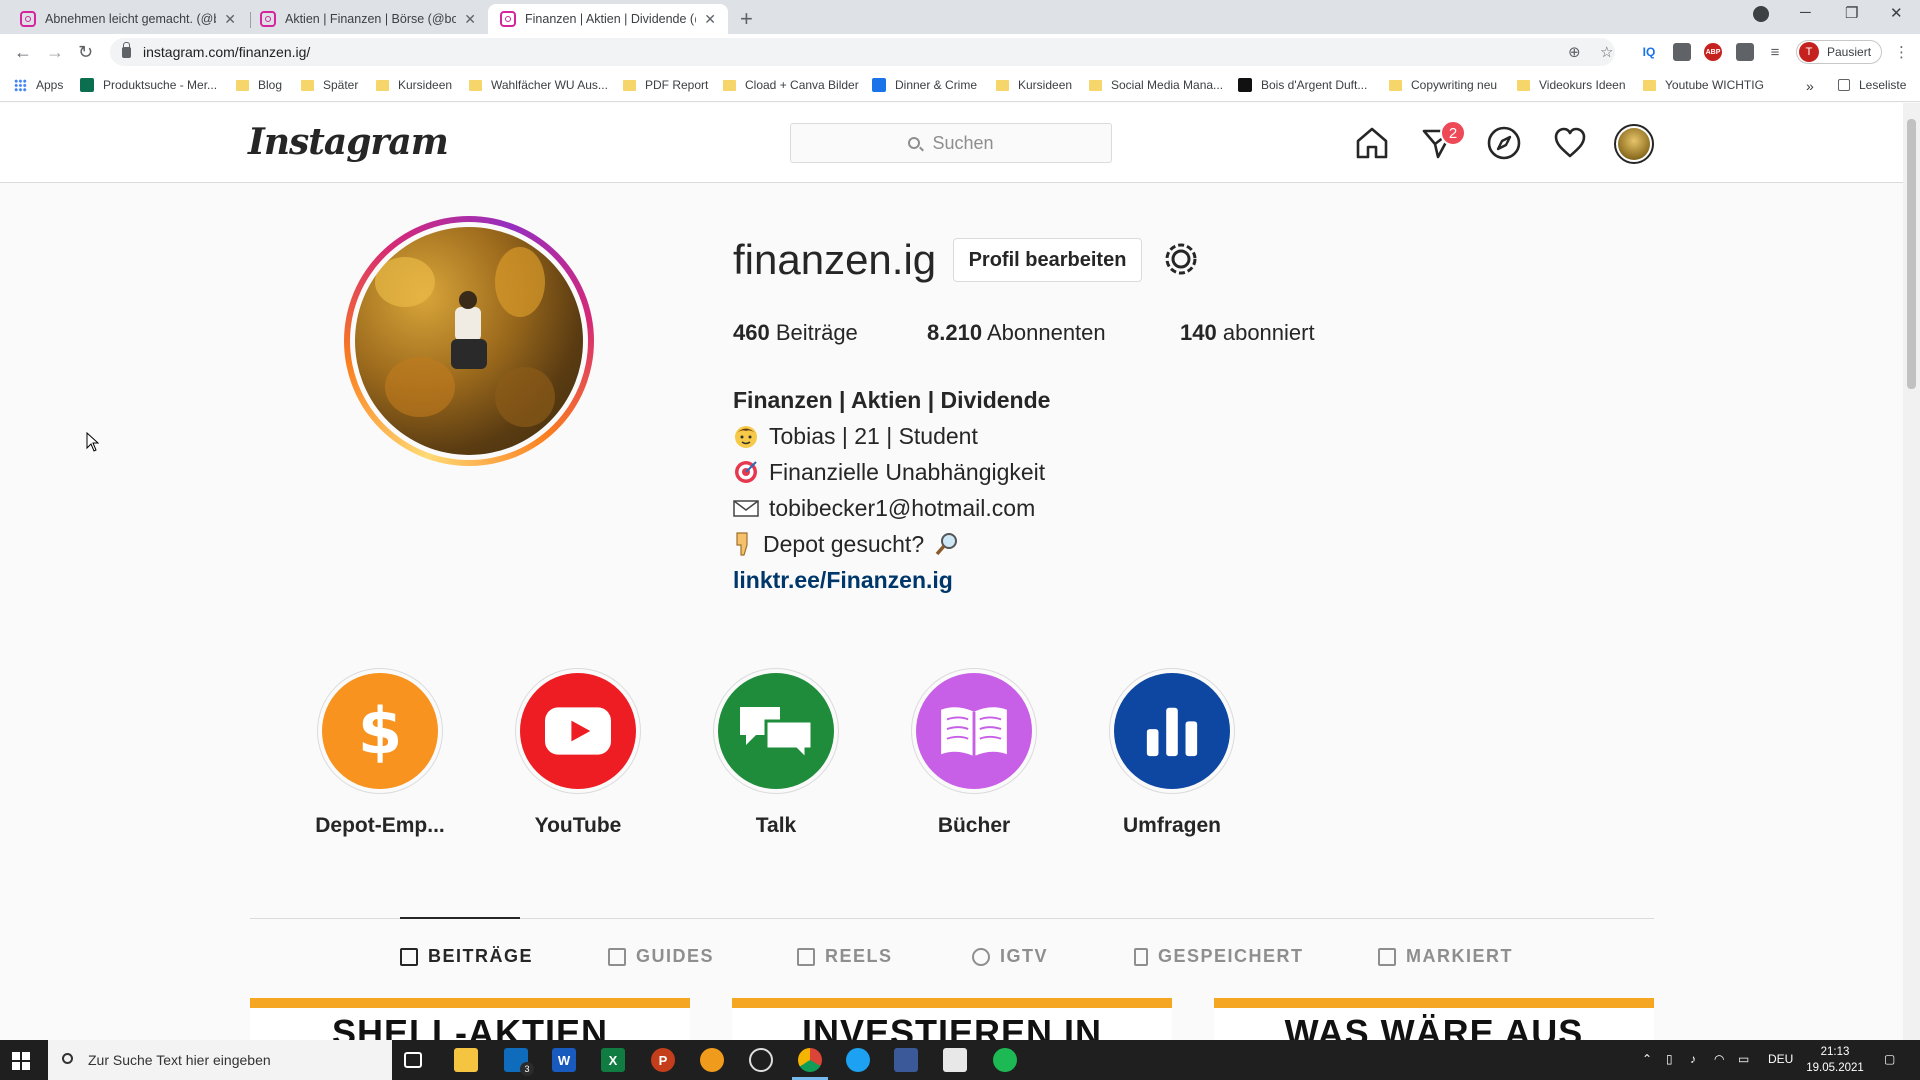 This screenshot has height=1080, width=1920. Describe the element at coordinates (1839, 52) in the screenshot. I see `browser-profile-button: T Pausiert` at that location.